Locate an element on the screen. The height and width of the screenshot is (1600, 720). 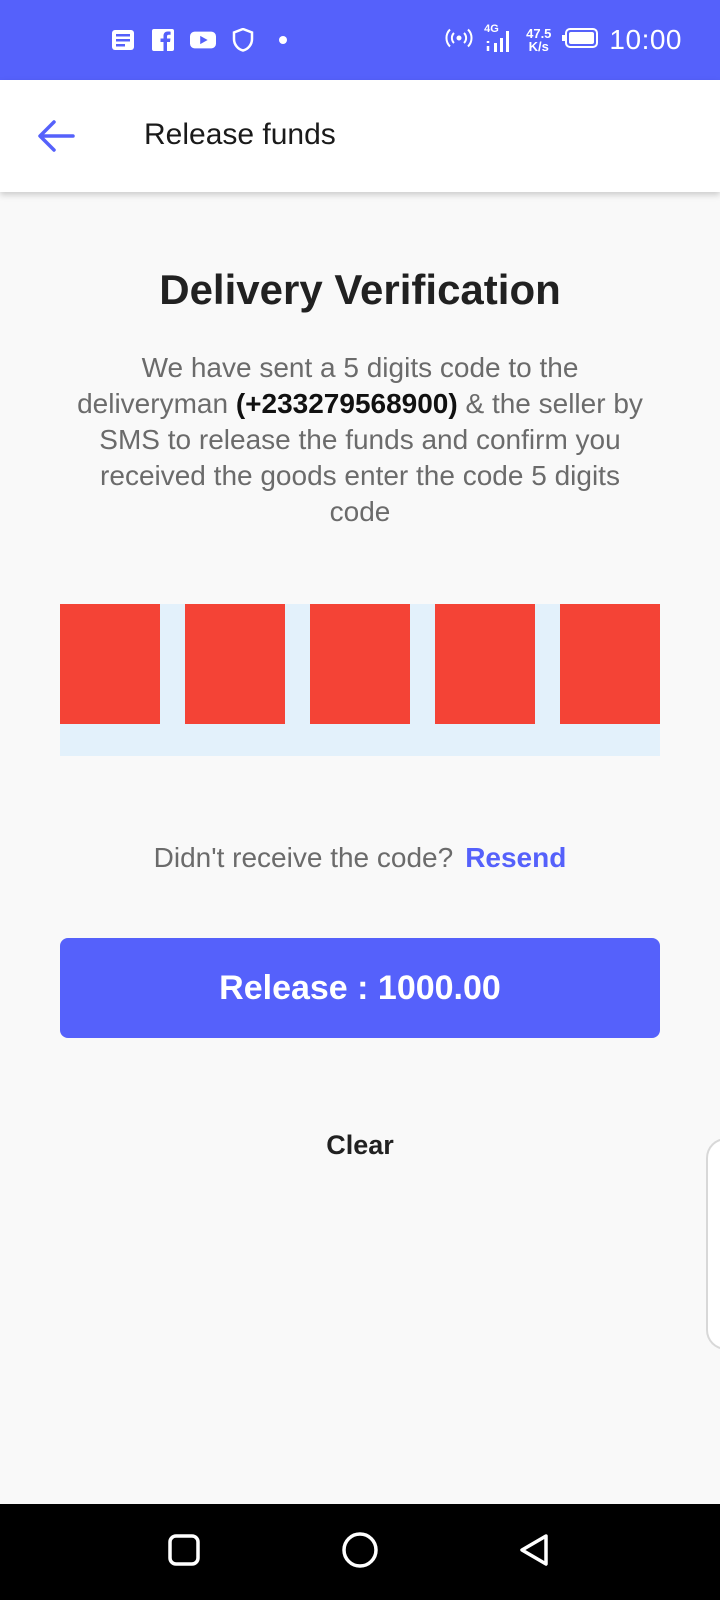
back-triangle-icon is located at coordinates (534, 1552).